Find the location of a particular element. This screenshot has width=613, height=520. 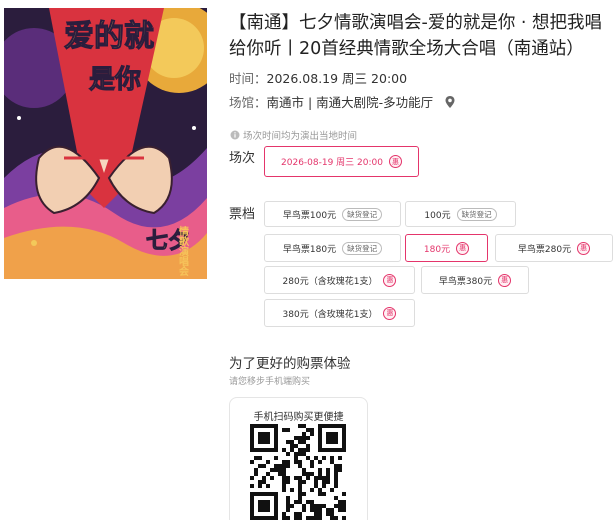

tier-option-text: 280元（含玫瑰花1支） is located at coordinates (330, 281).